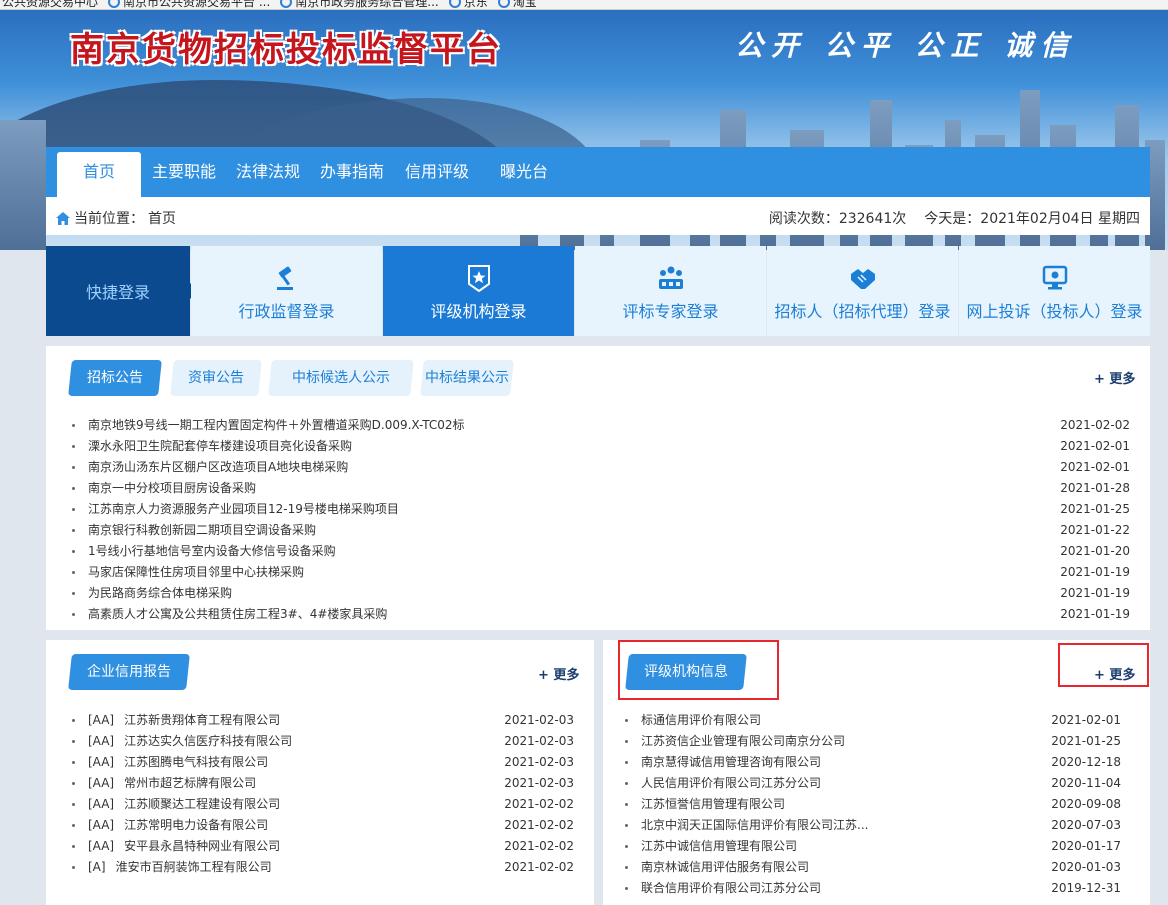  What do you see at coordinates (322, 720) in the screenshot?
I see `list-item: [AA] 江苏新贵翔体育工程有限公司 2021-02-03` at bounding box center [322, 720].